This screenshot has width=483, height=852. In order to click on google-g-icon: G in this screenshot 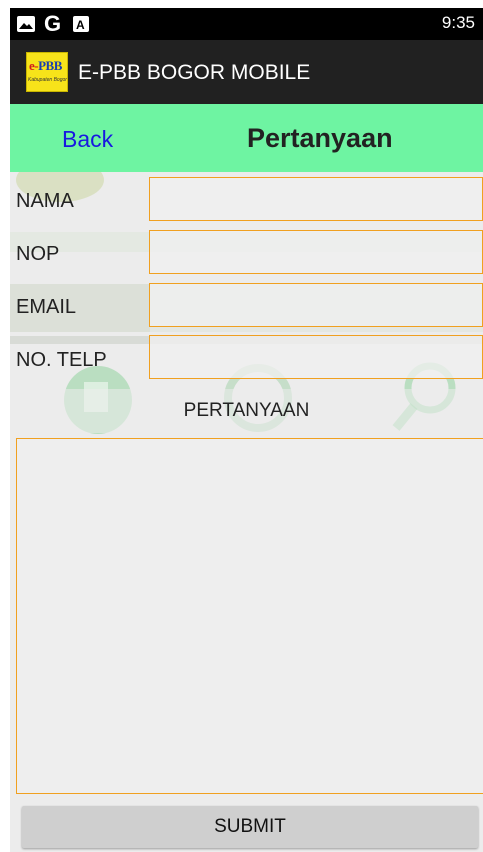, I will do `click(54, 25)`.